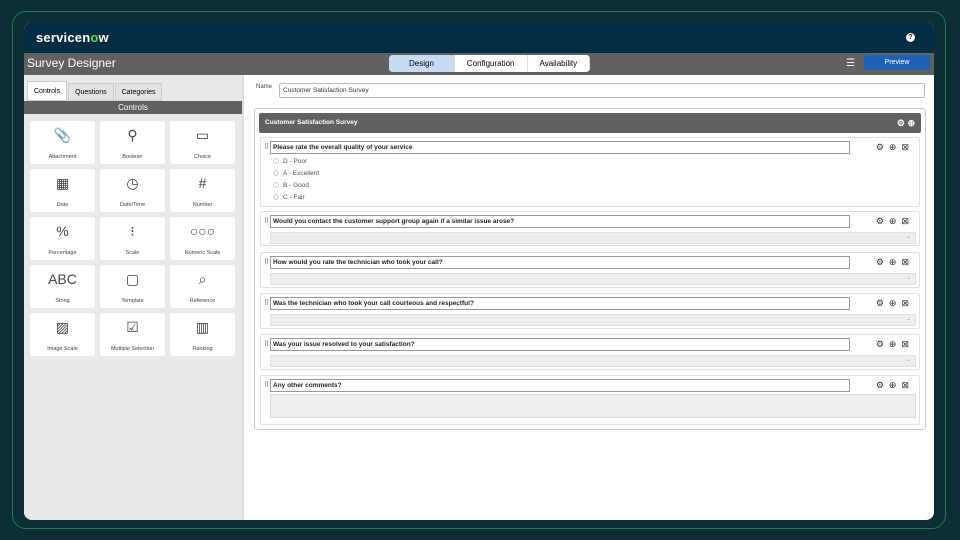 The height and width of the screenshot is (540, 960). What do you see at coordinates (850, 63) in the screenshot?
I see `menu-icon: ☰` at bounding box center [850, 63].